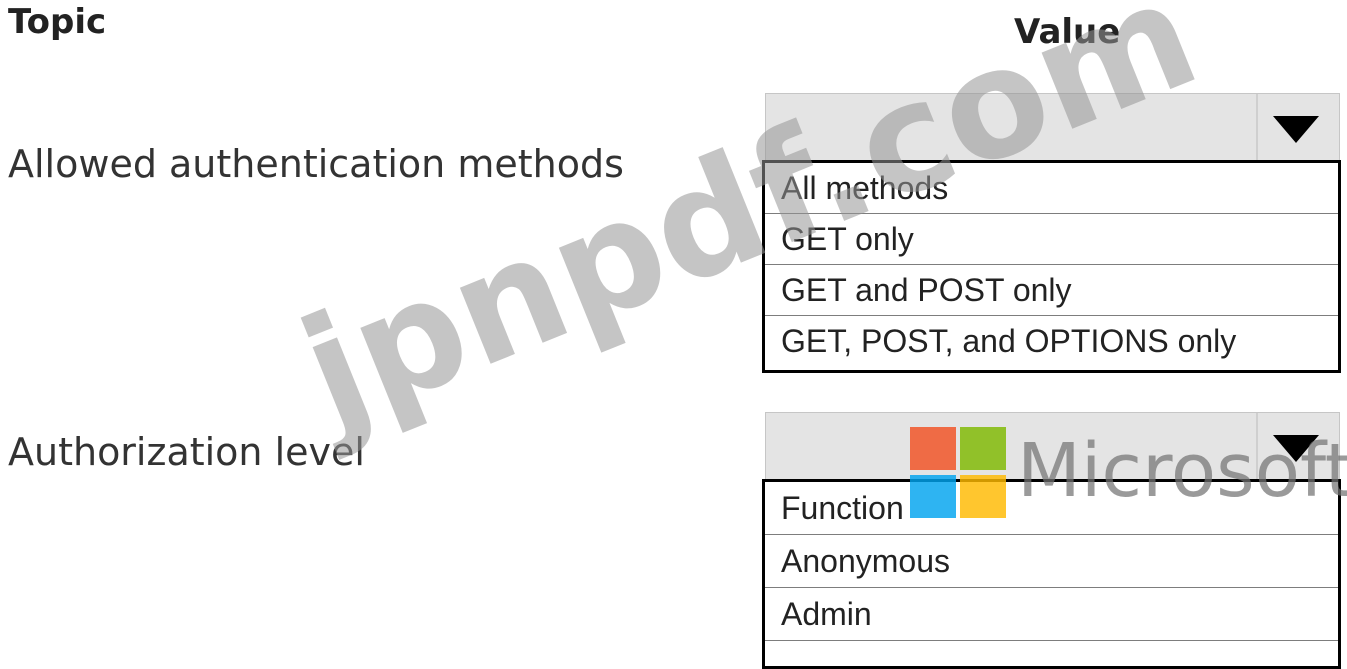 Image resolution: width=1347 pixels, height=669 pixels. Describe the element at coordinates (1051, 239) in the screenshot. I see `option-get-only: GET only` at that location.